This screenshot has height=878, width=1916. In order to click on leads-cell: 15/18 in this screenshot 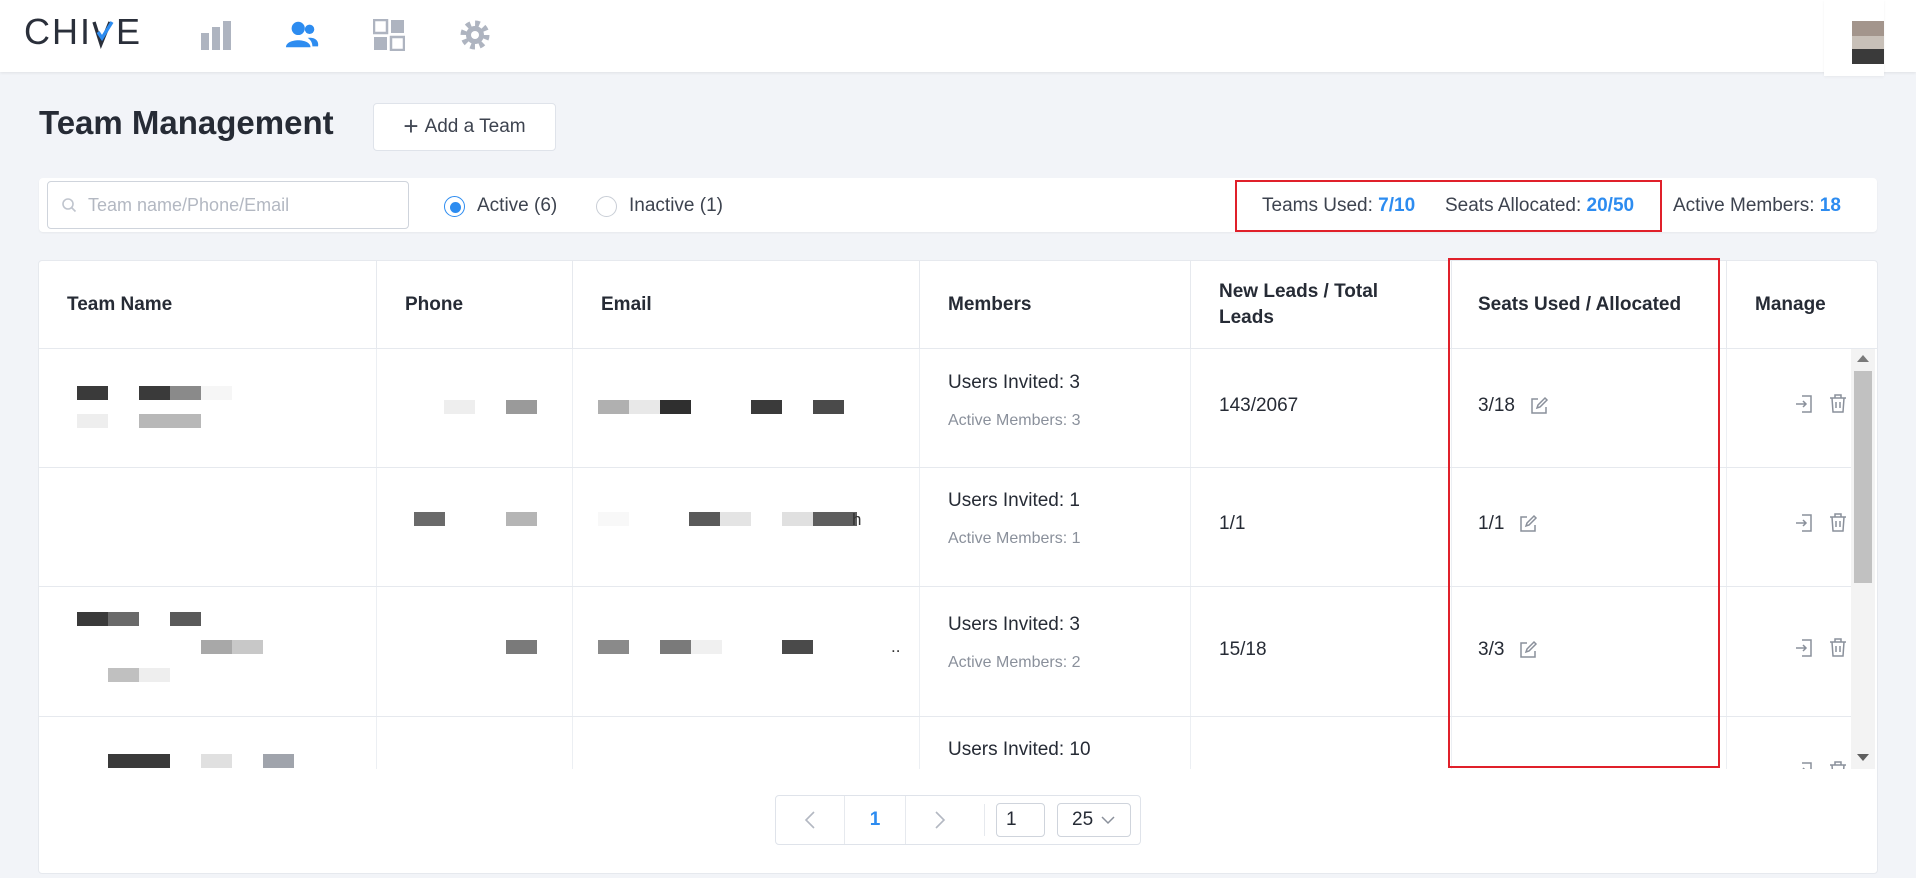, I will do `click(1321, 651)`.